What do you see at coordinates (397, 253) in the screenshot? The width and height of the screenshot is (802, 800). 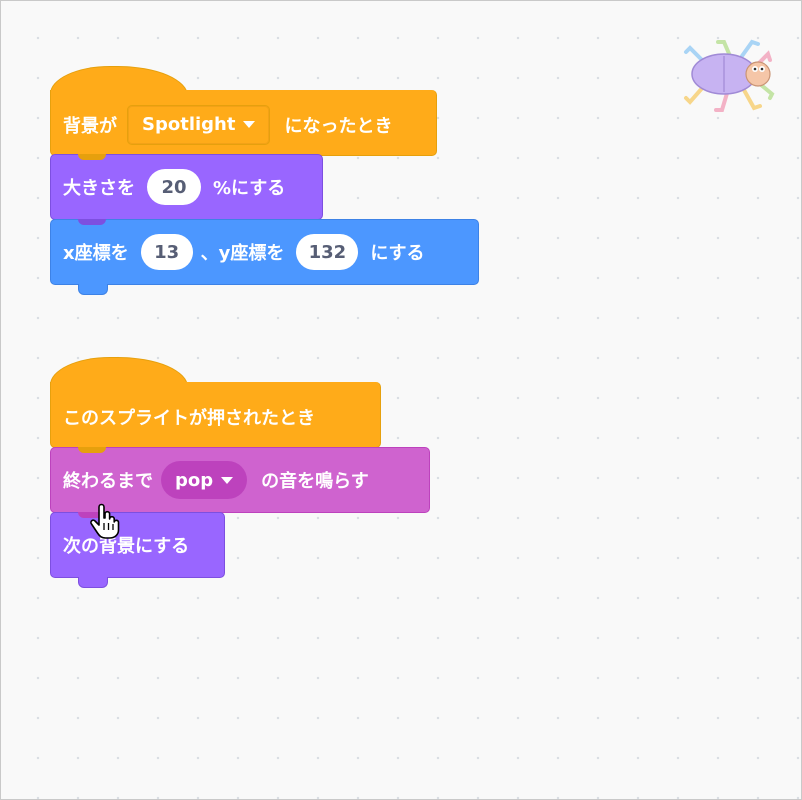 I see `block-label: にする` at bounding box center [397, 253].